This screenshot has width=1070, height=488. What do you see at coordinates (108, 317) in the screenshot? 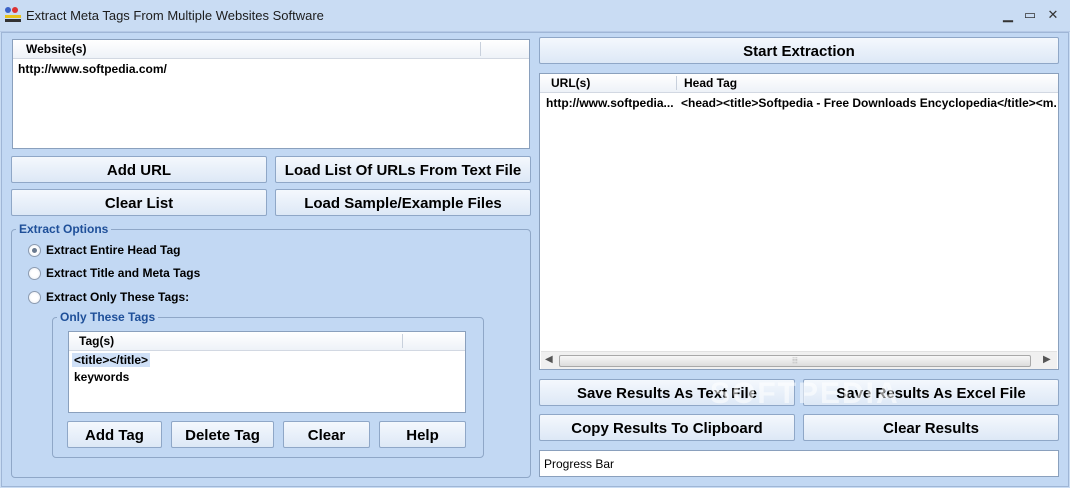
I see `only-tags-legend: Only These Tags` at bounding box center [108, 317].